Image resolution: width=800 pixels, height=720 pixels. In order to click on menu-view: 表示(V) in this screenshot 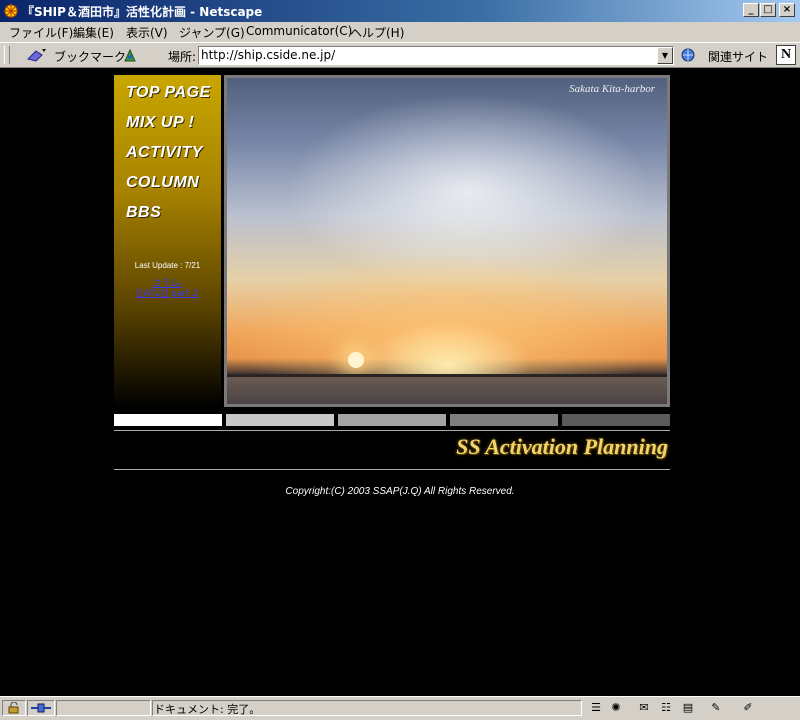, I will do `click(147, 32)`.